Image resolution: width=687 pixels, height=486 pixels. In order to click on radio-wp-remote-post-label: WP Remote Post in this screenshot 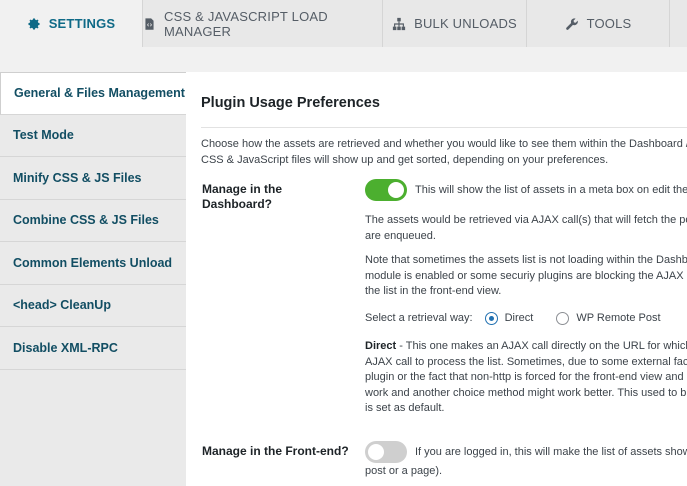, I will do `click(618, 318)`.